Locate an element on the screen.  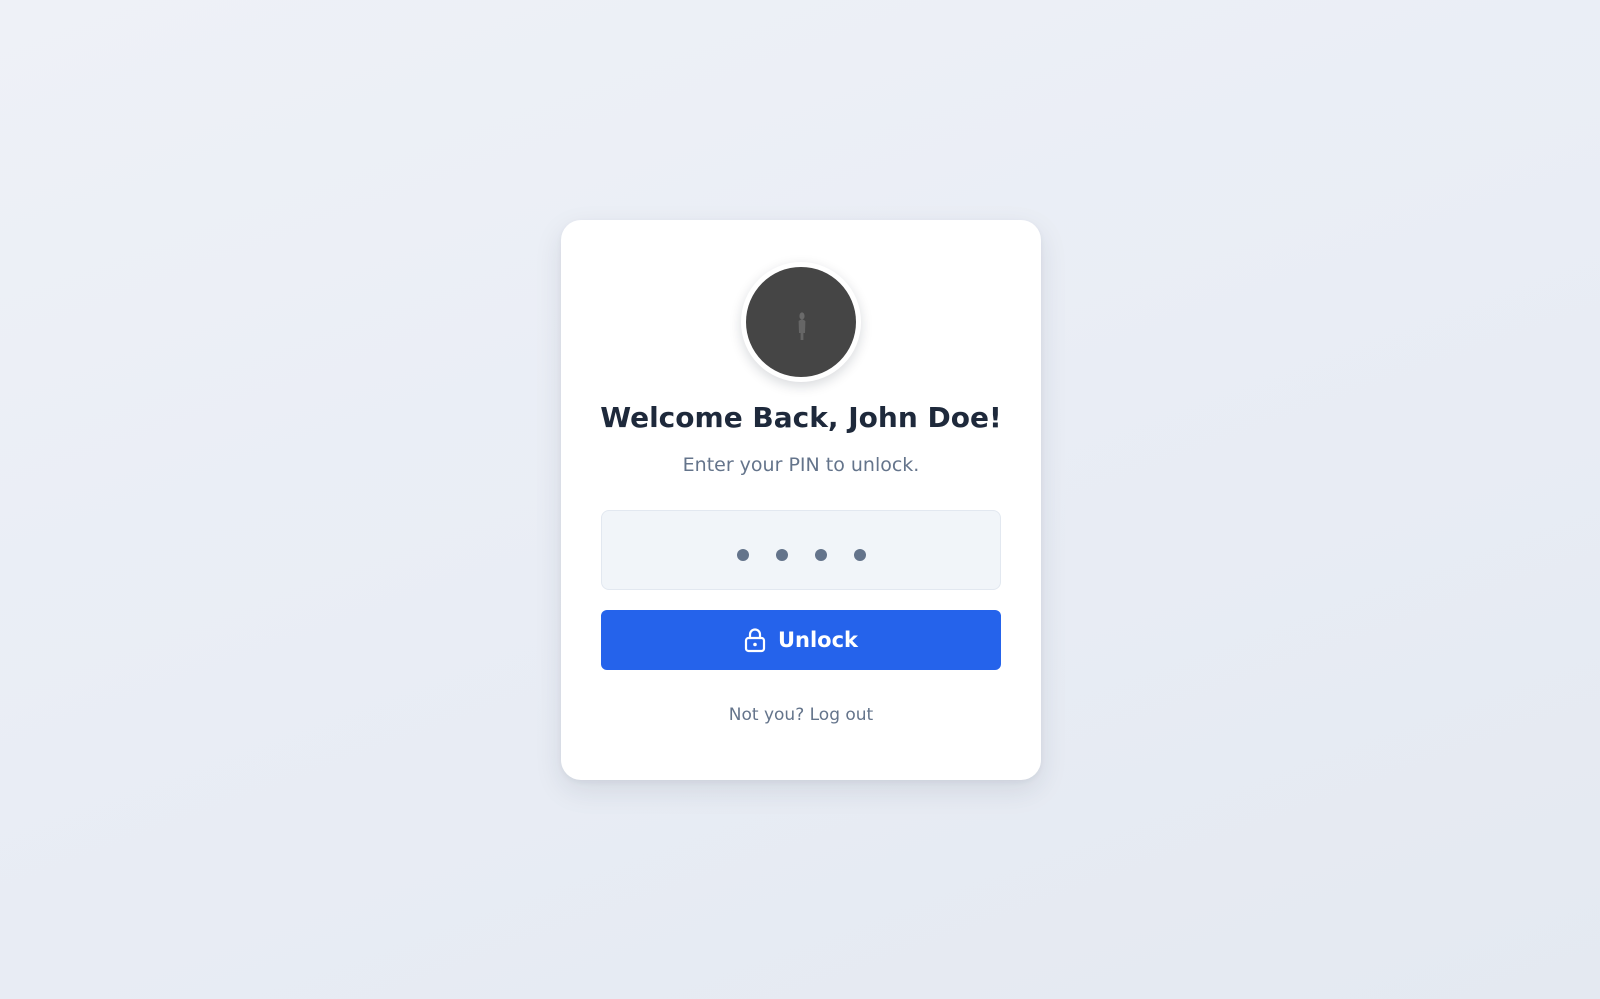
logout-link: Not you? Log out is located at coordinates (801, 715).